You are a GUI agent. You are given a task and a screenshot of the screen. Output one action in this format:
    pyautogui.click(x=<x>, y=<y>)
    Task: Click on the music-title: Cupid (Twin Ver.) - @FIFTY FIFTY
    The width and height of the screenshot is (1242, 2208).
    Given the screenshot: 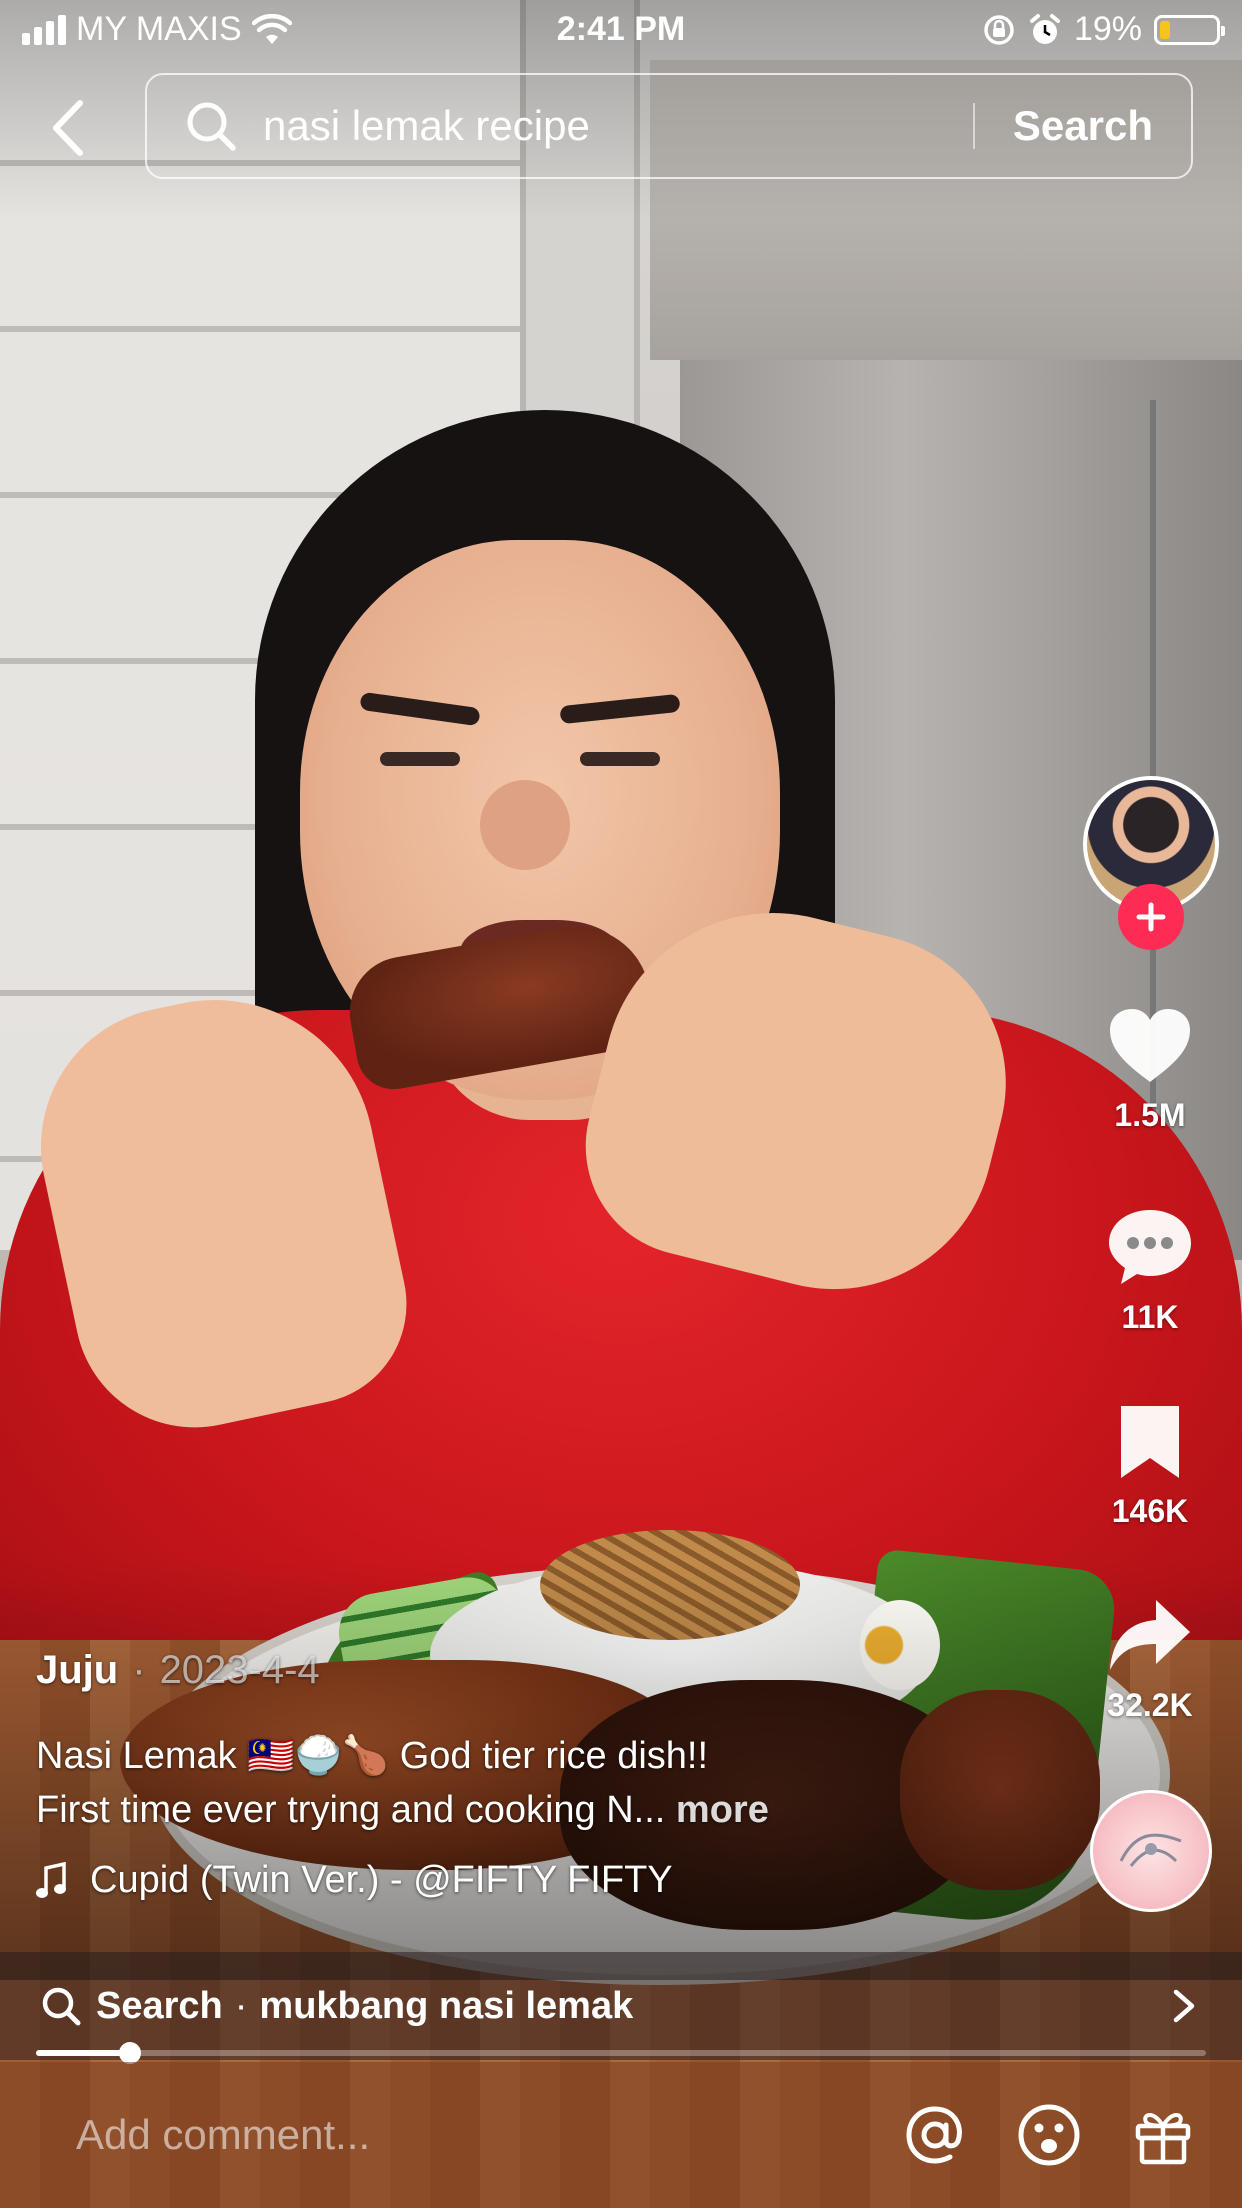 What is the action you would take?
    pyautogui.click(x=381, y=1880)
    